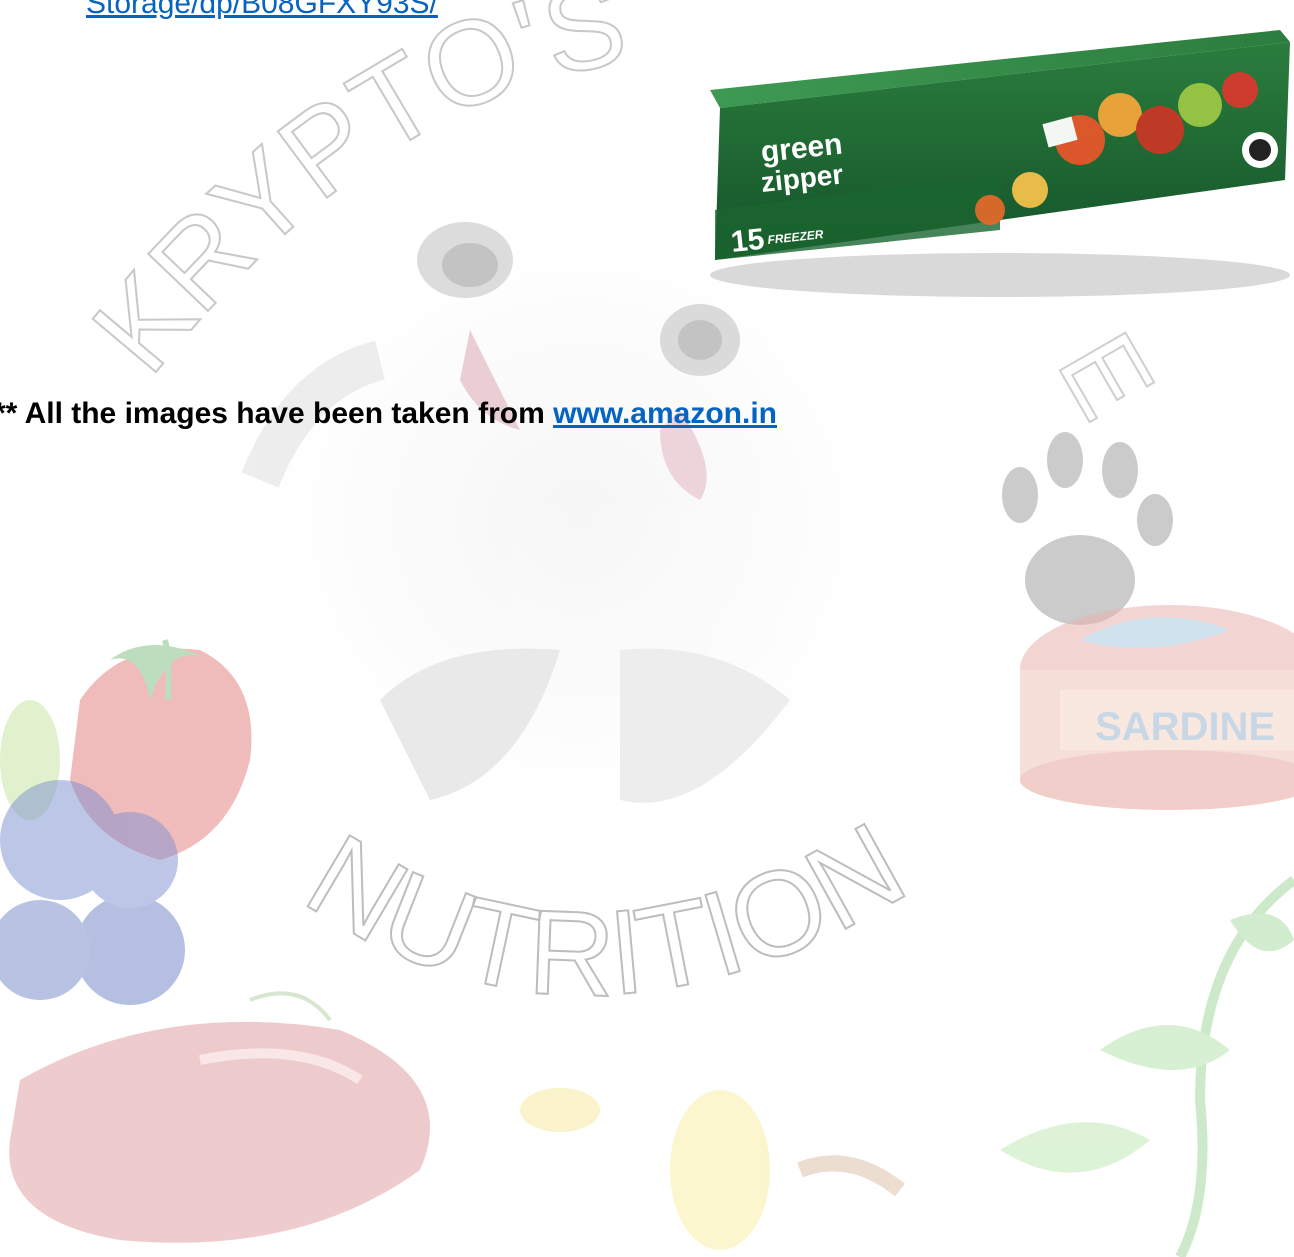 Image resolution: width=1294 pixels, height=1257 pixels. What do you see at coordinates (712, 1169) in the screenshot?
I see `bottom-food-image` at bounding box center [712, 1169].